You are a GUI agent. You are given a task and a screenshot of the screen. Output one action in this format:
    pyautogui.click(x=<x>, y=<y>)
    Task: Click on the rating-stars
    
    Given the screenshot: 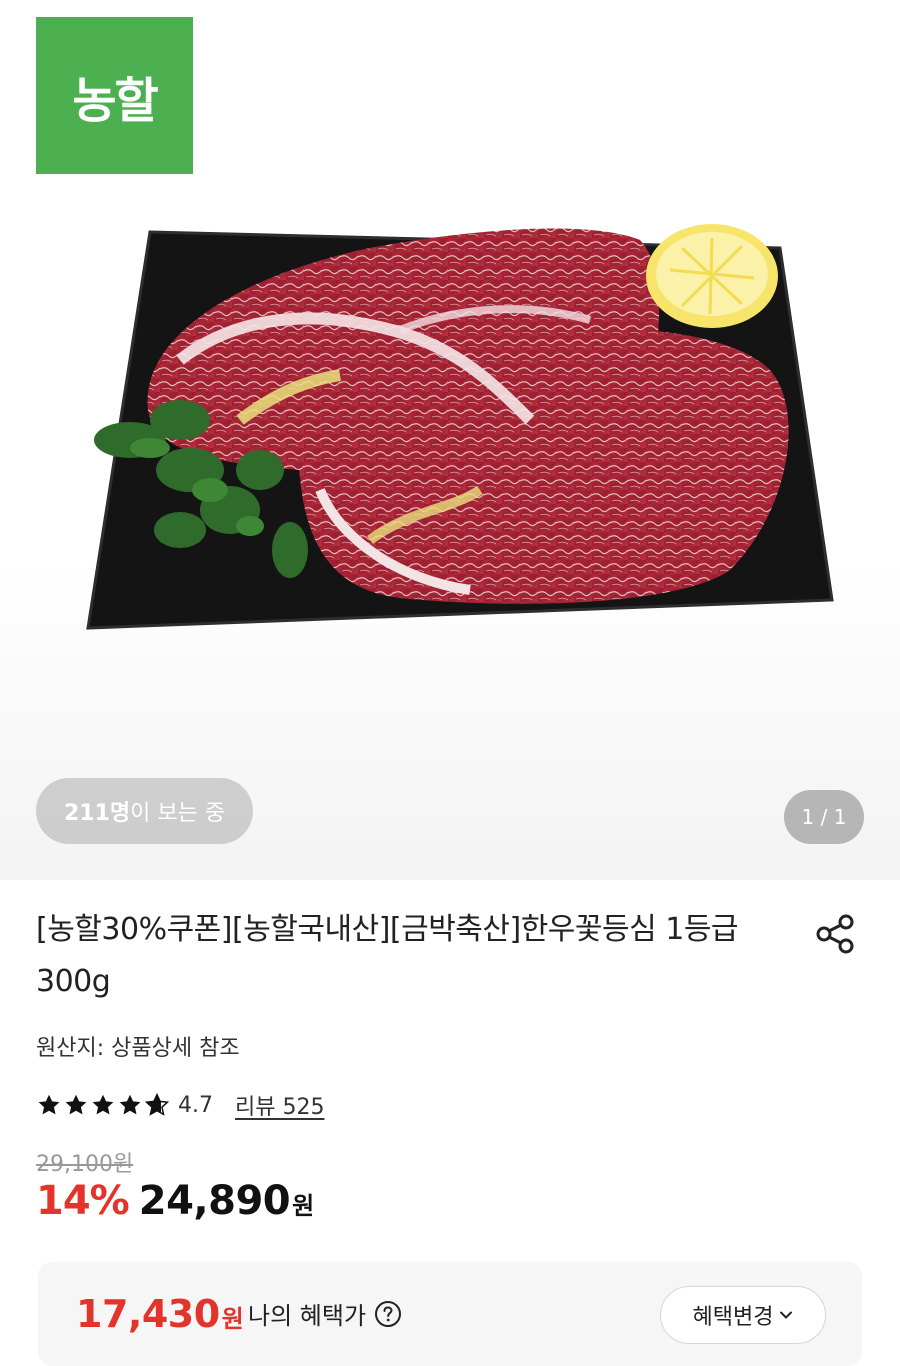 What is the action you would take?
    pyautogui.click(x=103, y=1105)
    